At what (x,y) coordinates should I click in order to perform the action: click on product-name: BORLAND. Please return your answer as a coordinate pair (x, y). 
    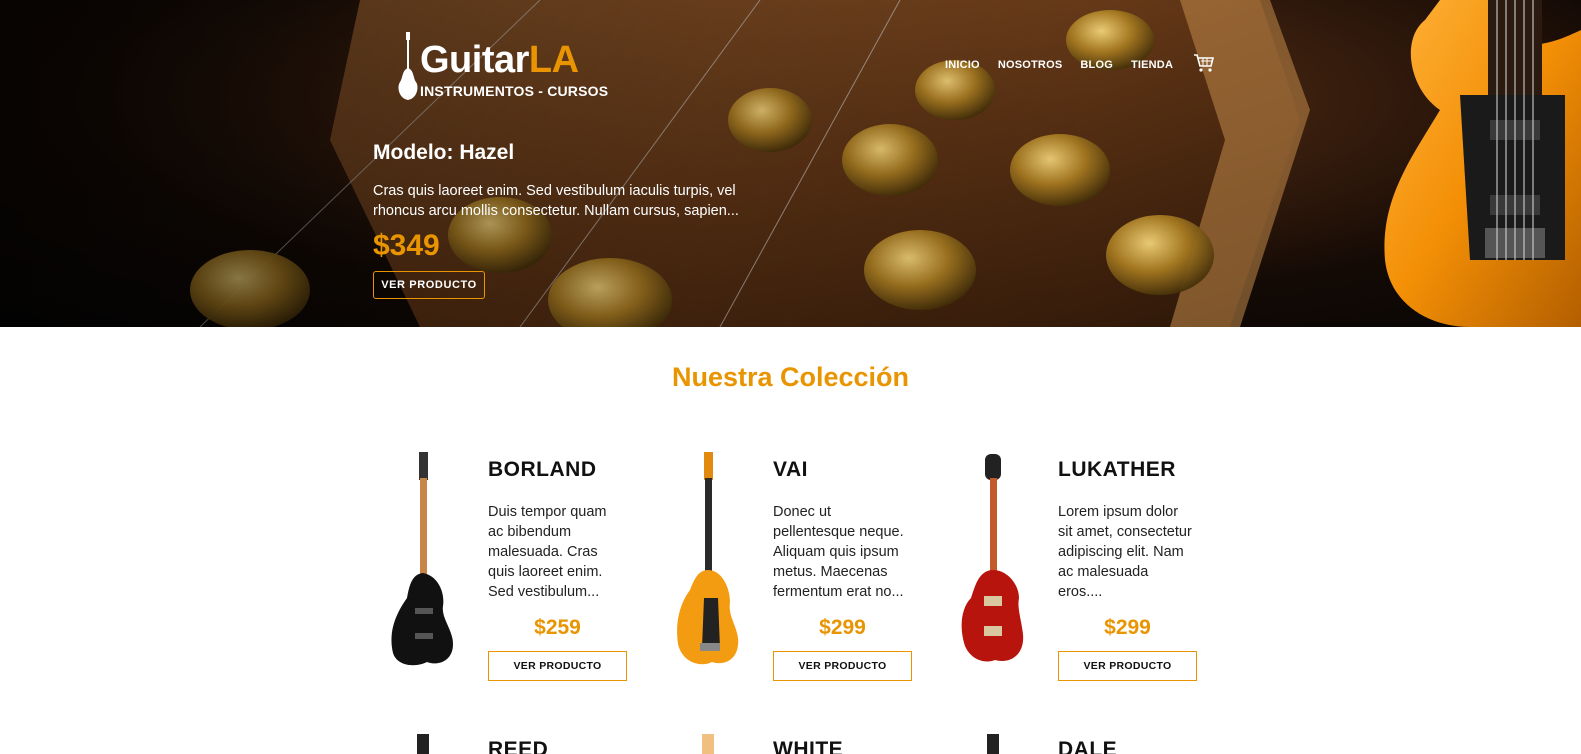
    Looking at the image, I should click on (542, 469).